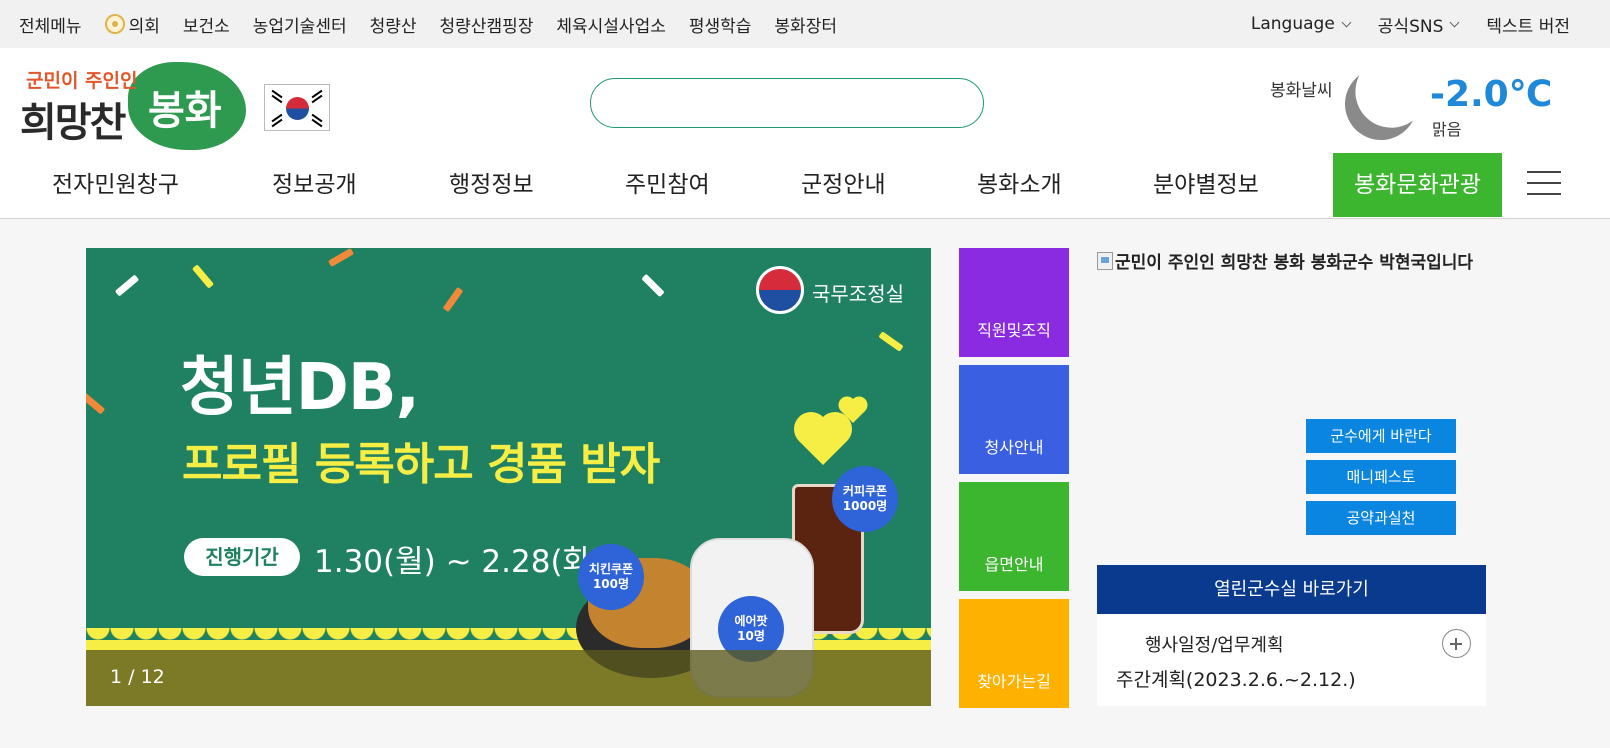 The width and height of the screenshot is (1610, 748). I want to click on quick-link-staff: 직원및조직, so click(1014, 302).